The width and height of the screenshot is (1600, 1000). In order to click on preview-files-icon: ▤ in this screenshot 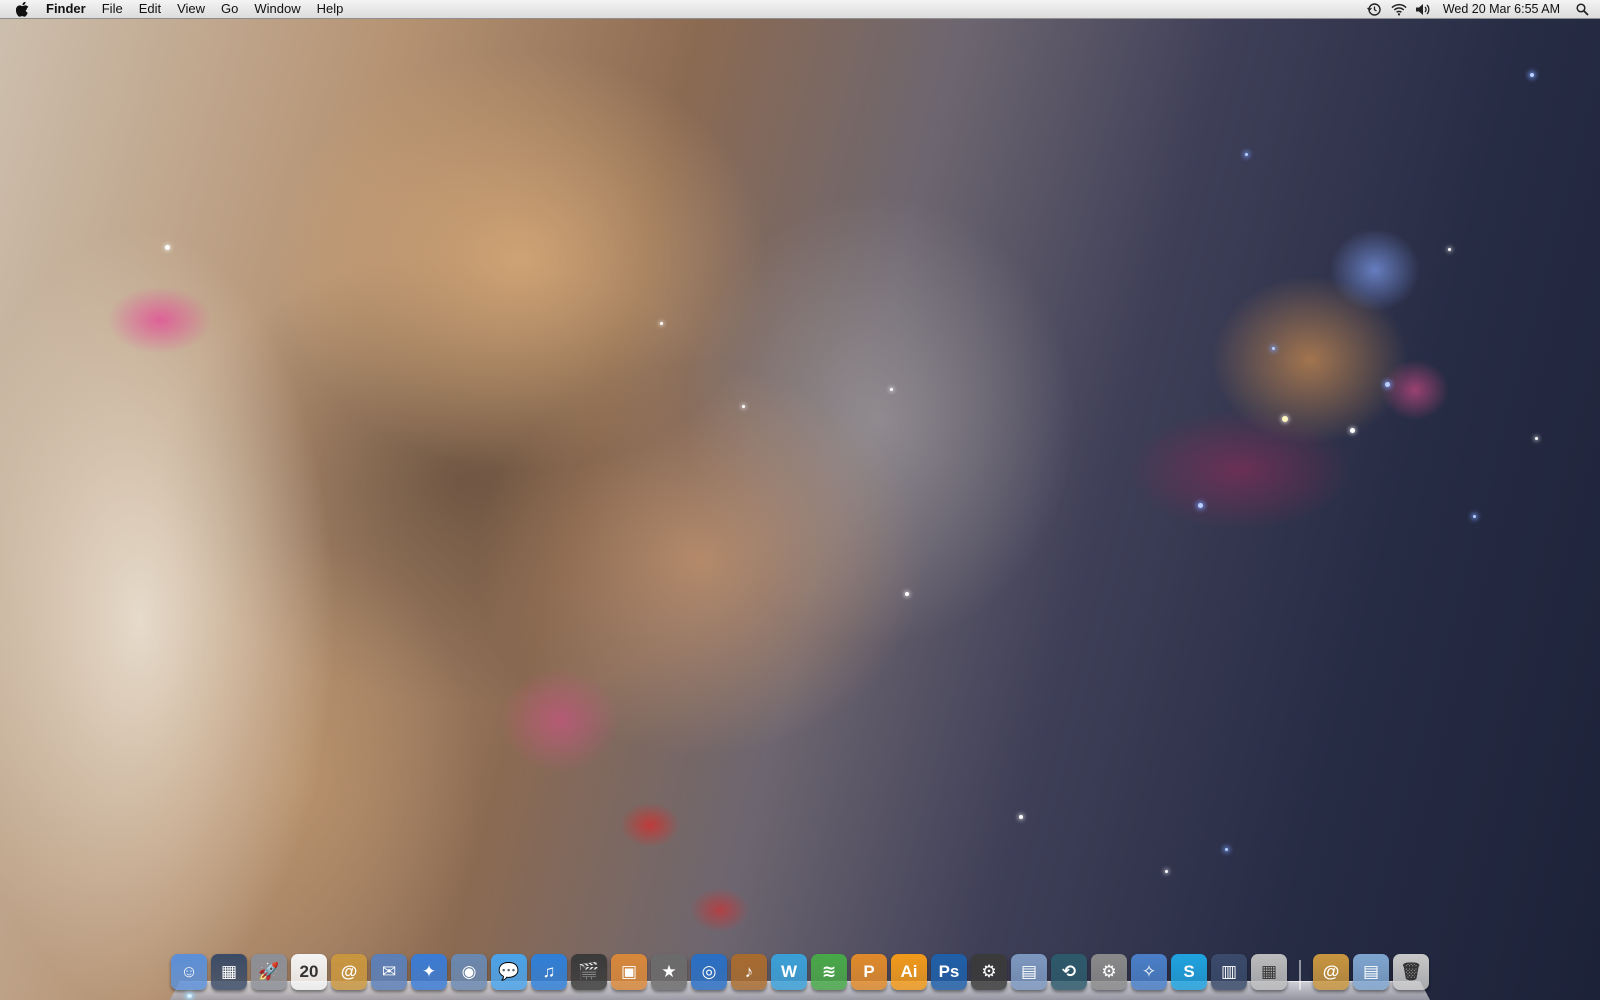, I will do `click(1029, 972)`.